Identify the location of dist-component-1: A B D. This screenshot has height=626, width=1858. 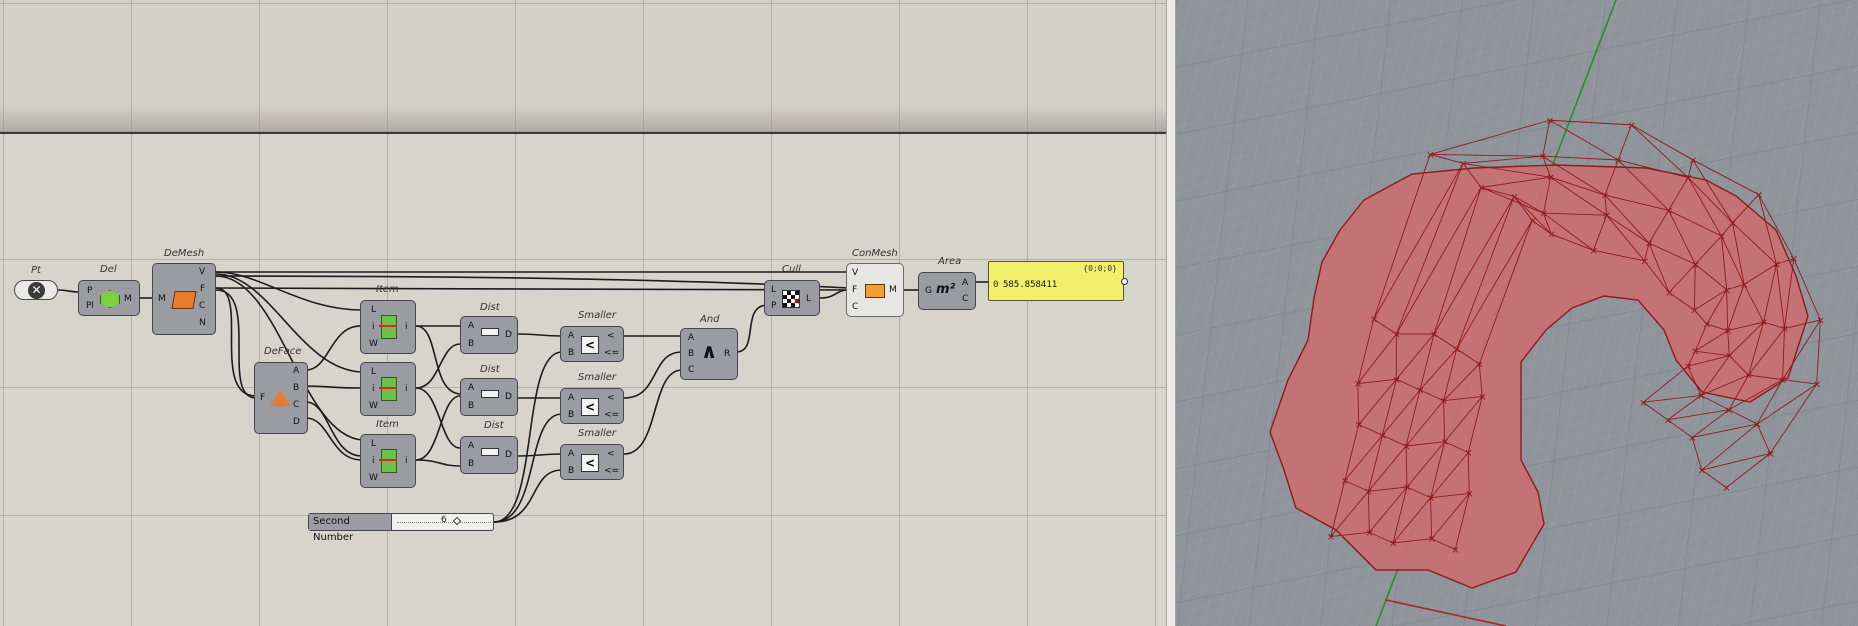
(489, 335).